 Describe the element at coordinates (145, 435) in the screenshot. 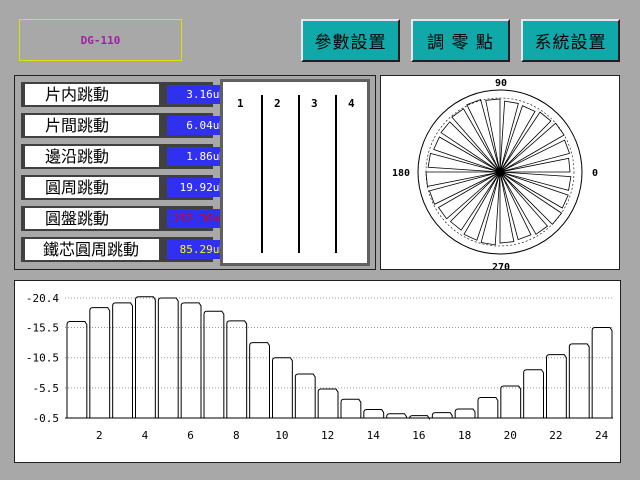

I see `x-tick-label: 4` at that location.